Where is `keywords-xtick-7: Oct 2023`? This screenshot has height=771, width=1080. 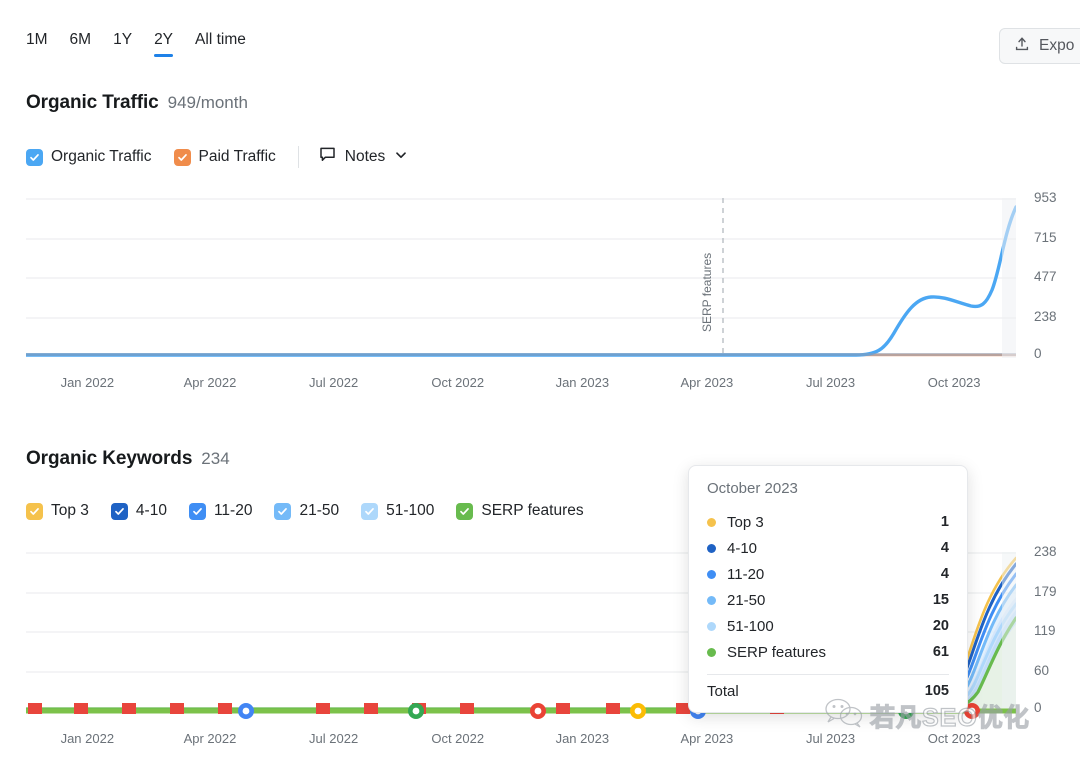
keywords-xtick-7: Oct 2023 is located at coordinates (954, 738).